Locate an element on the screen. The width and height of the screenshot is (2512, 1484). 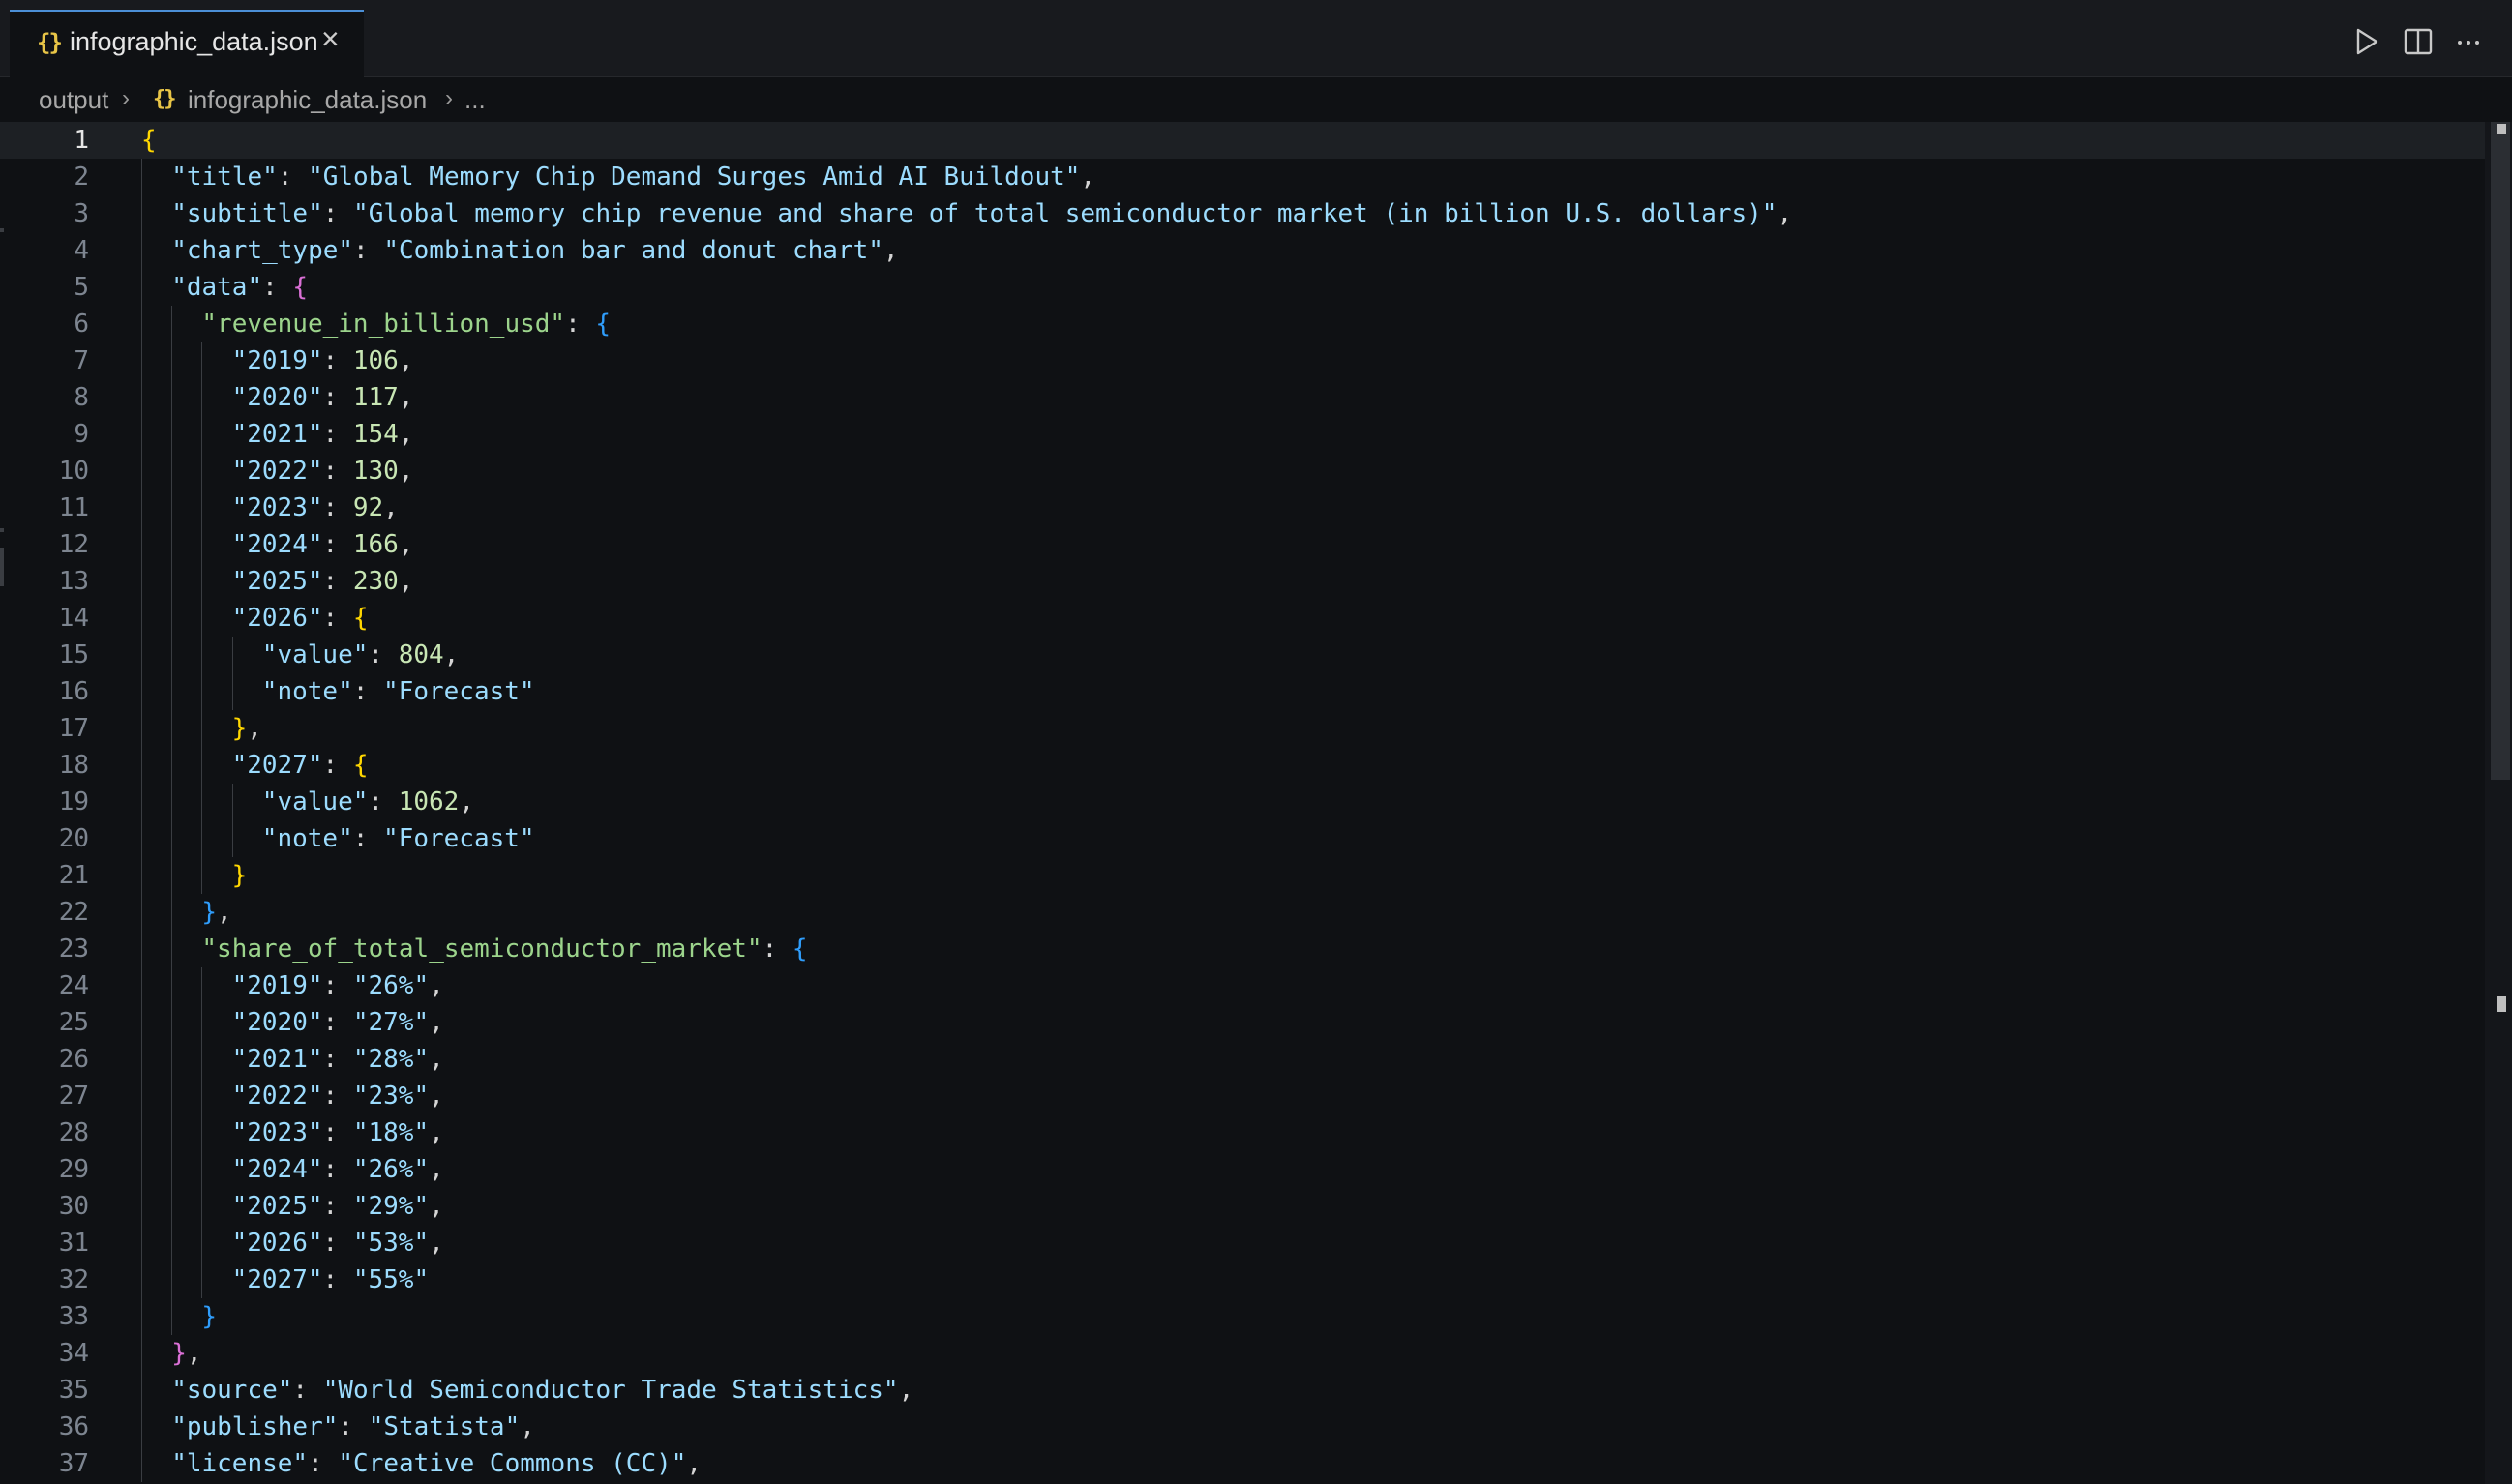
code-line: 19 "value": 1062, is located at coordinates (1243, 802).